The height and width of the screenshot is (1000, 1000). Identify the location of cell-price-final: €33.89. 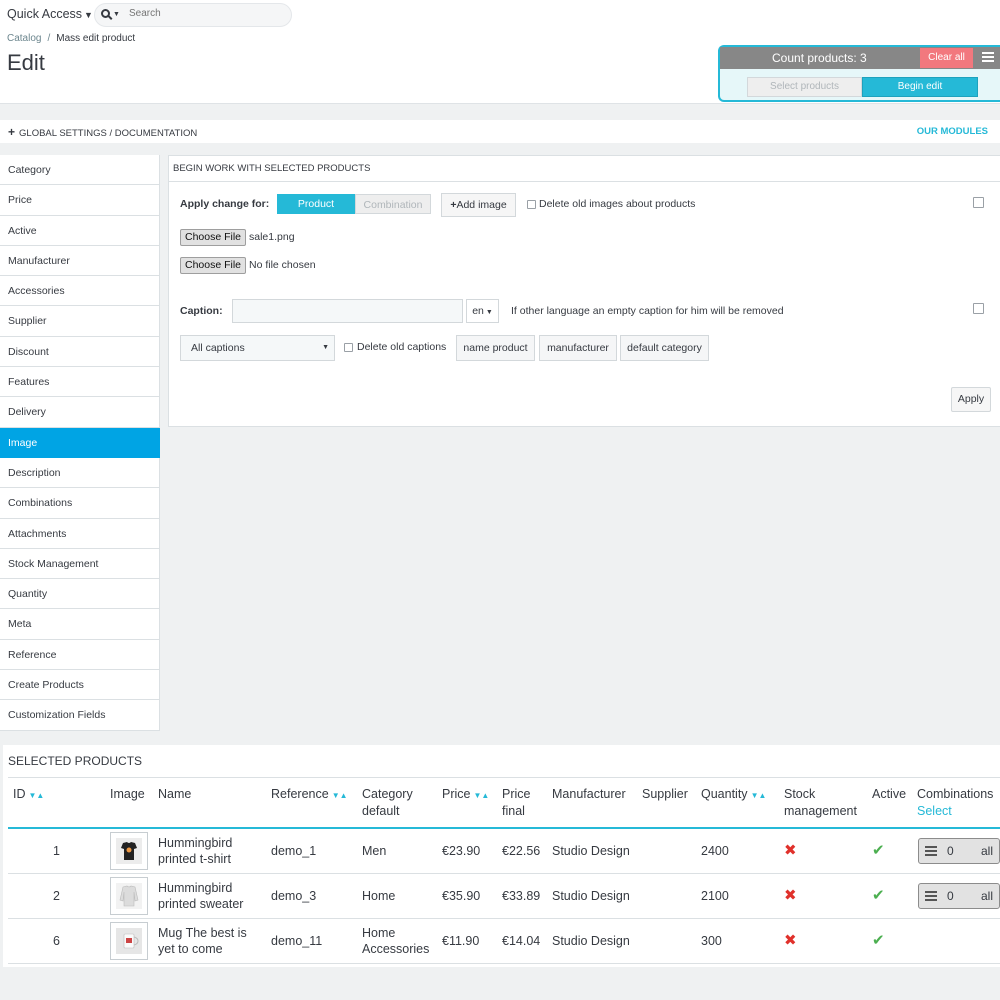
(521, 896).